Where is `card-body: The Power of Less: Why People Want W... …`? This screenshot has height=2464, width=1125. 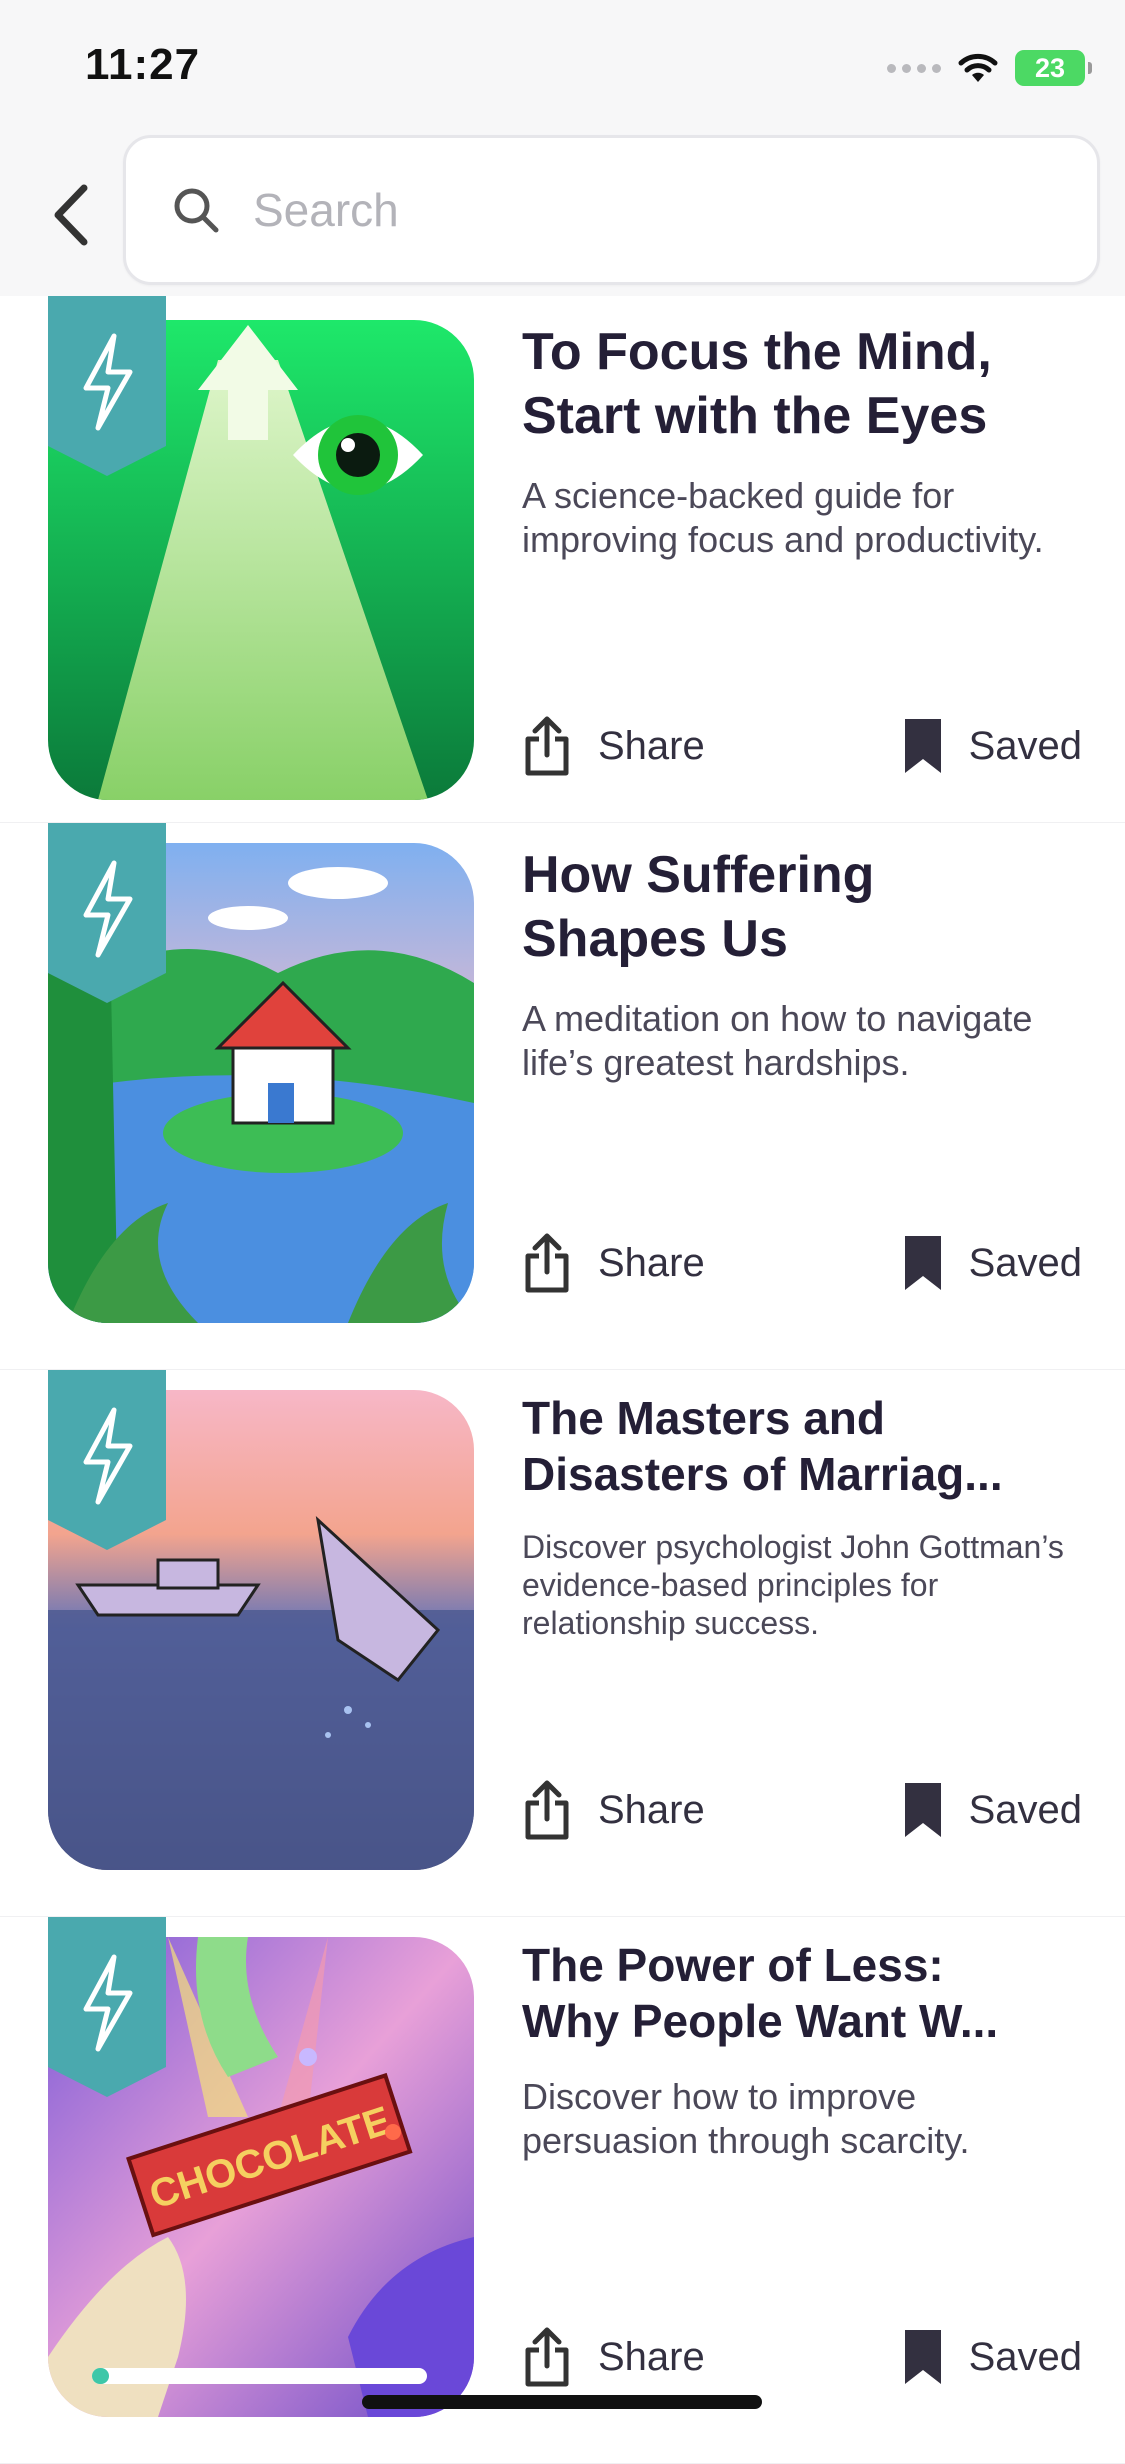
card-body: The Power of Less: Why People Want W... … is located at coordinates (807, 2050).